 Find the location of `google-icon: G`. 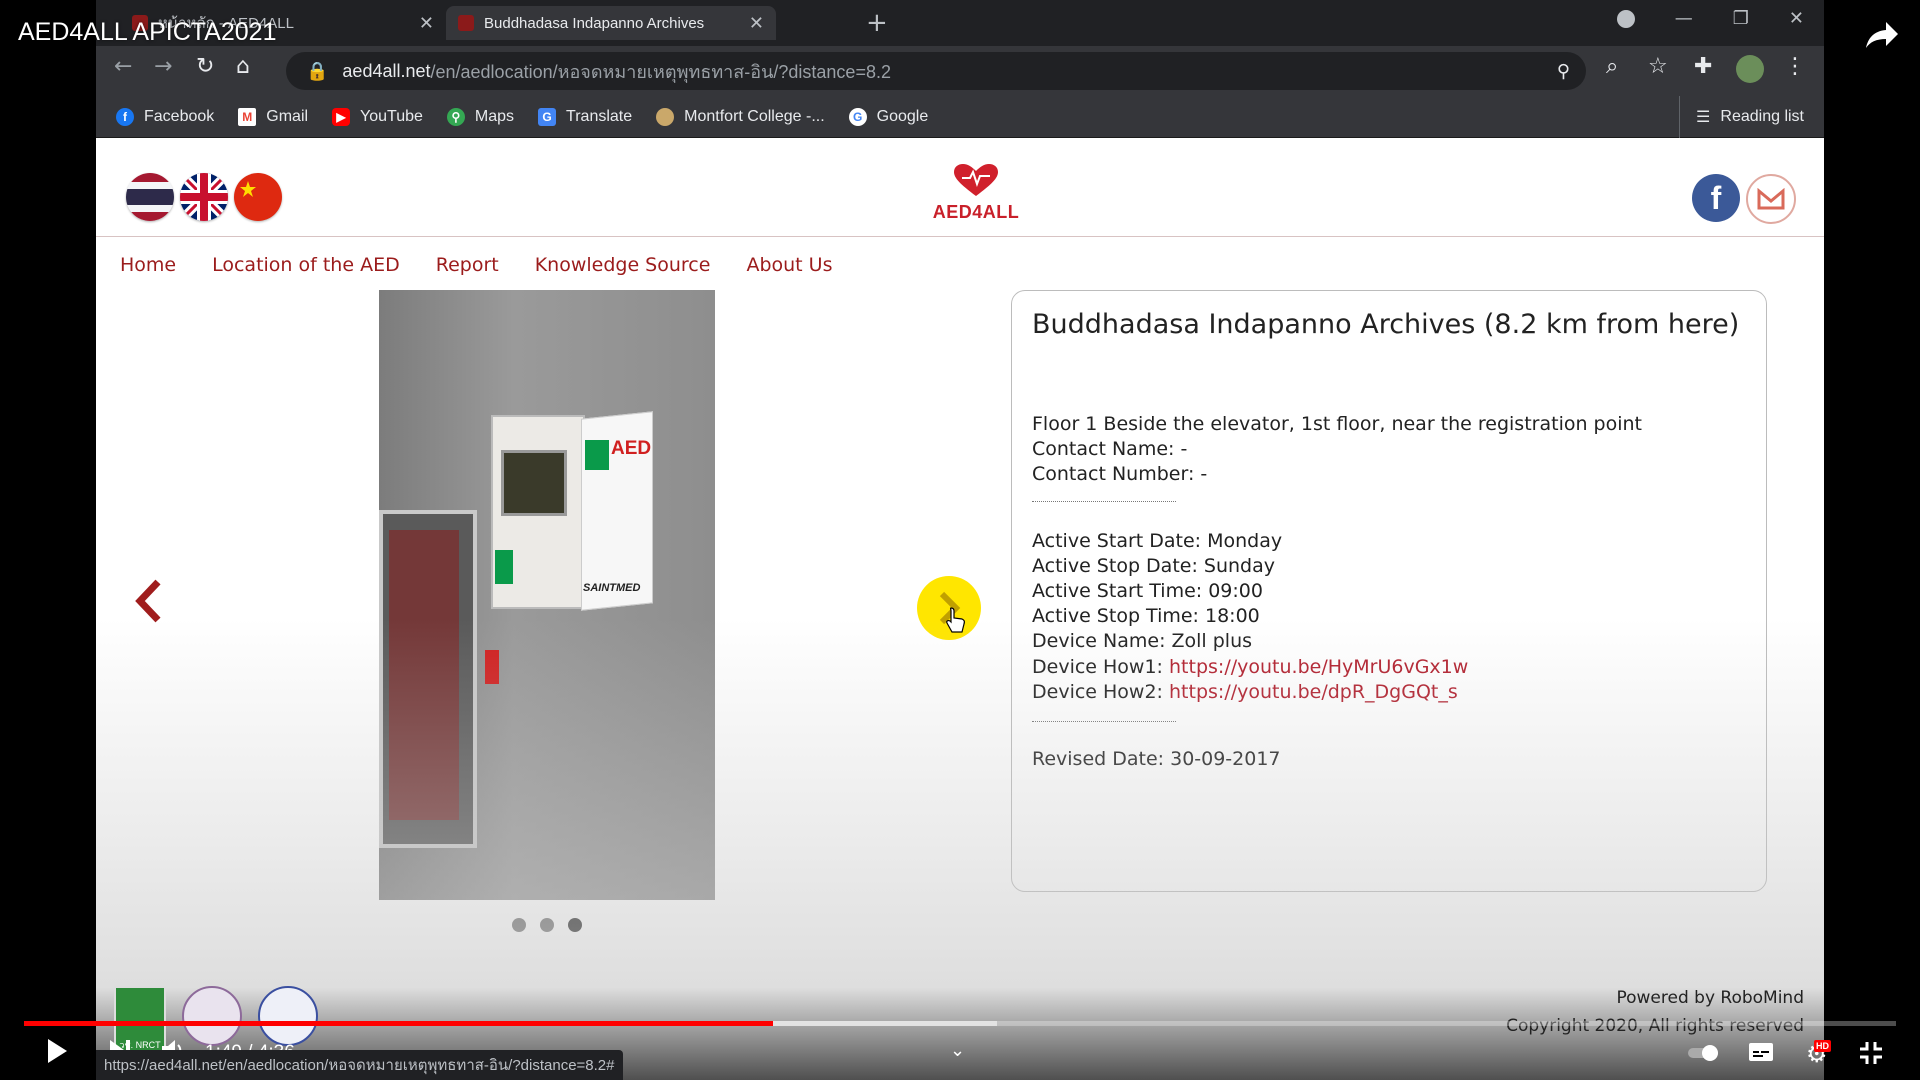

google-icon: G is located at coordinates (857, 116).